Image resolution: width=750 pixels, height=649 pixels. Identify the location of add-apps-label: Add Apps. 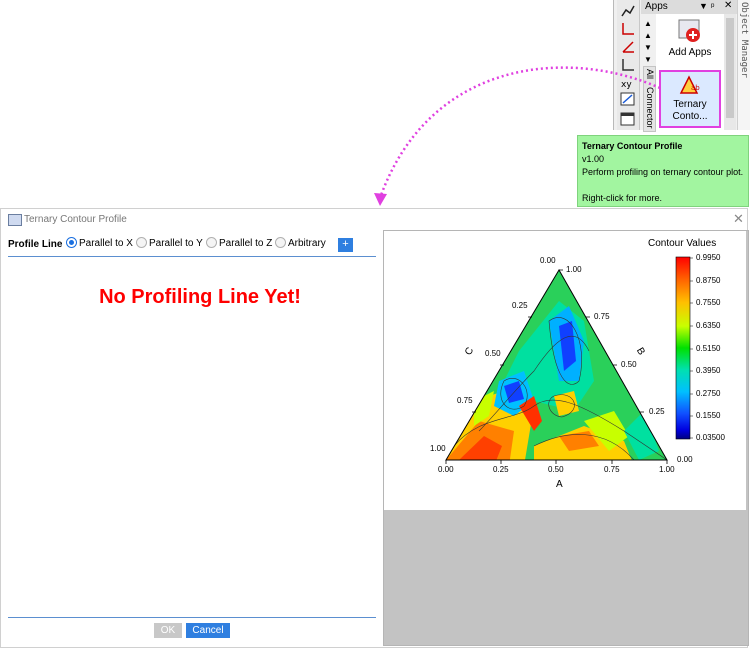
(690, 52).